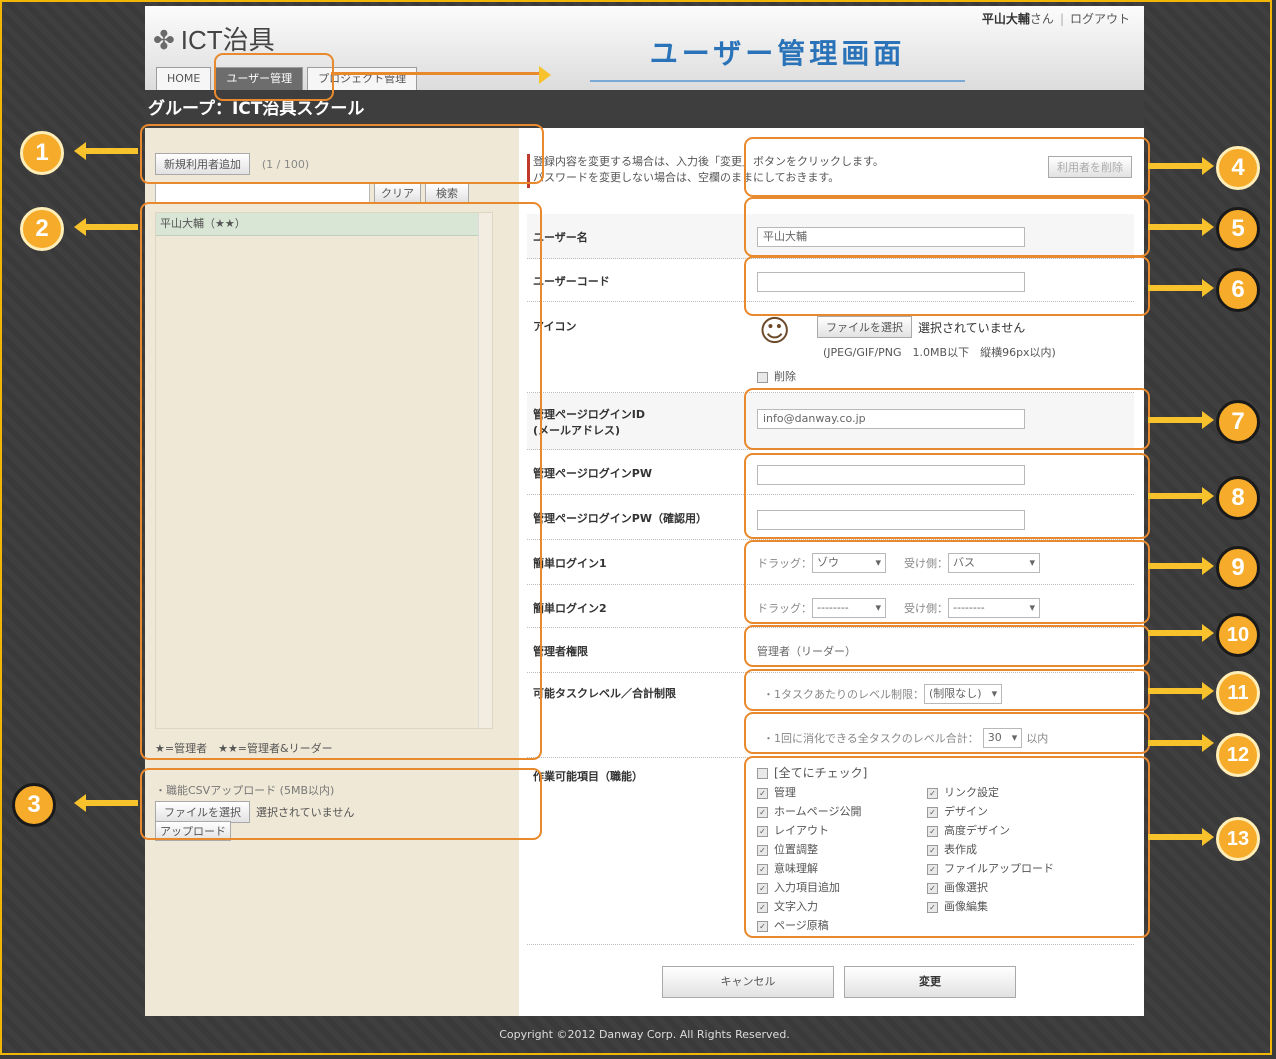 The height and width of the screenshot is (1059, 1276). What do you see at coordinates (905, 773) in the screenshot?
I see `check-all: [全てにチェック]` at bounding box center [905, 773].